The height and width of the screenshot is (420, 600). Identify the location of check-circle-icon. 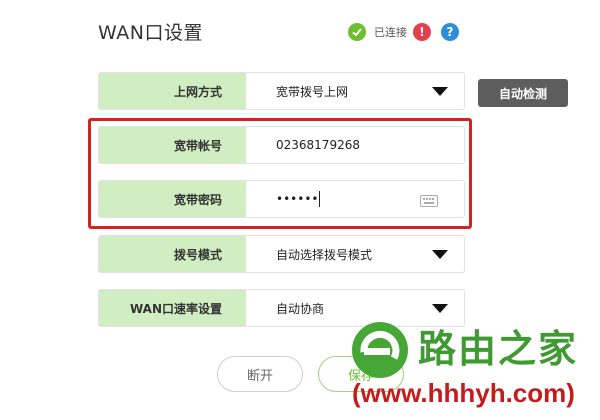
(357, 32).